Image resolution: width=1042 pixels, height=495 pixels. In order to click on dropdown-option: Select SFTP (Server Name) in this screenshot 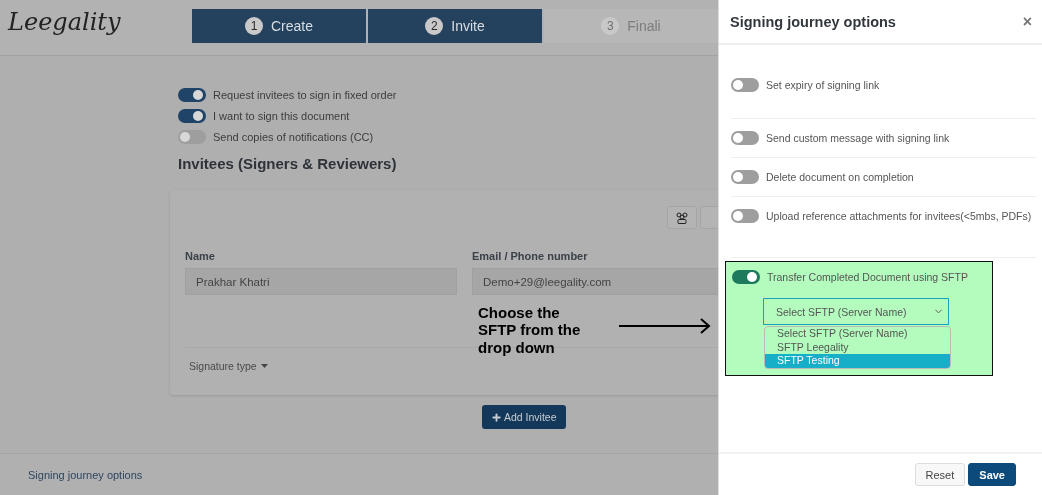, I will do `click(857, 334)`.